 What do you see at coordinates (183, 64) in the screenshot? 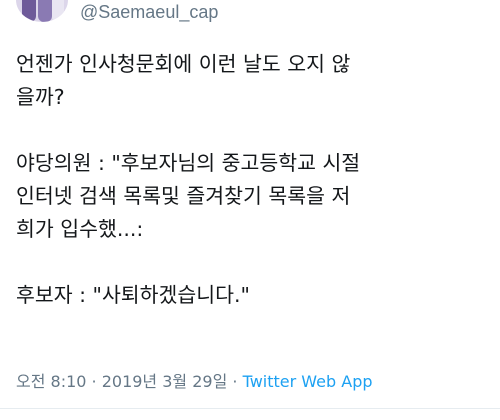
I see `tweet-text-line: 언젠가 인사청문회에 이런 날도 오지 않` at bounding box center [183, 64].